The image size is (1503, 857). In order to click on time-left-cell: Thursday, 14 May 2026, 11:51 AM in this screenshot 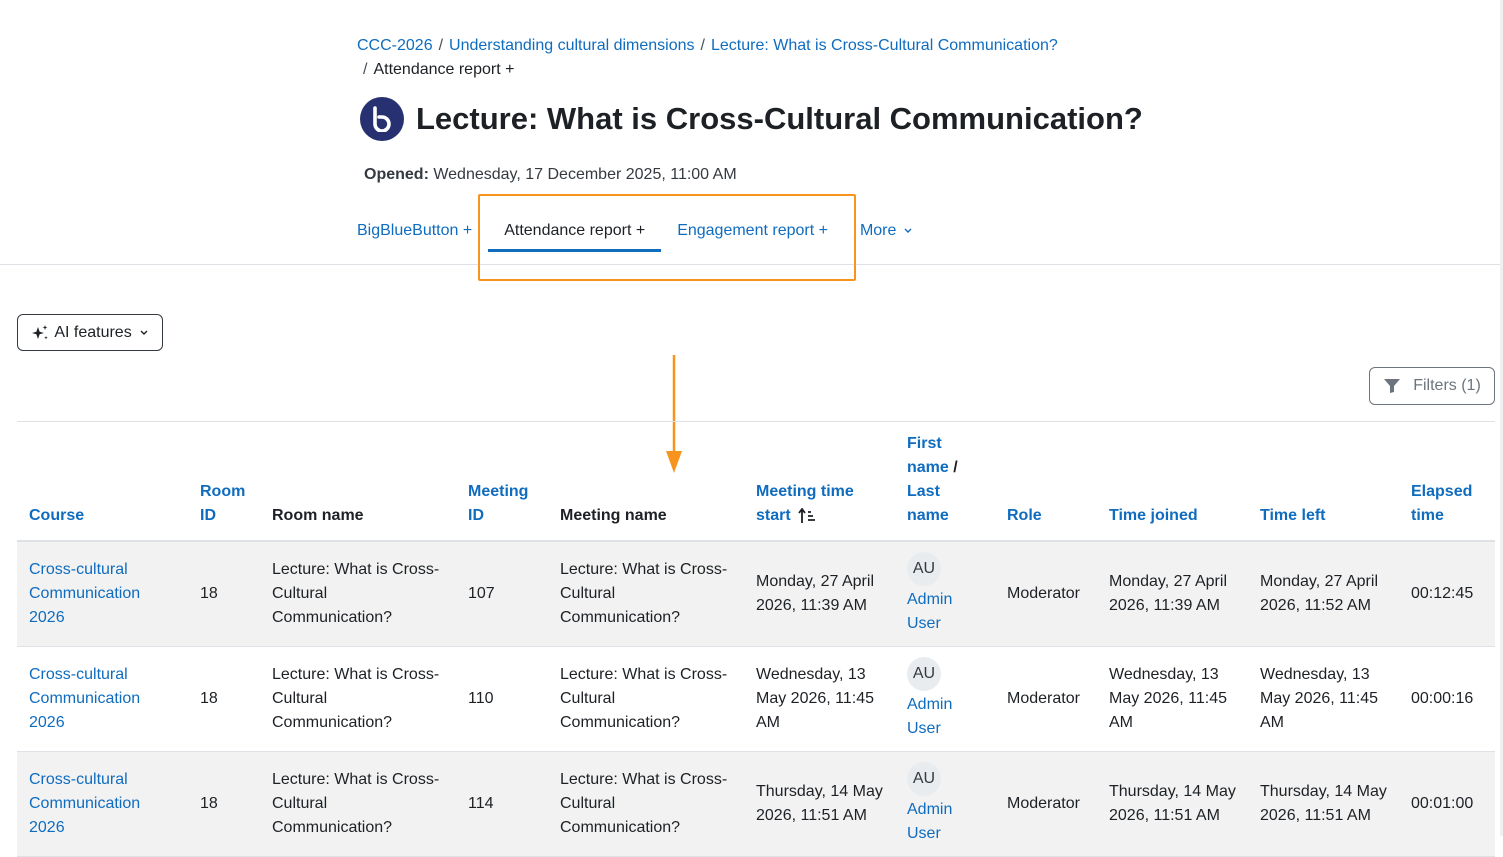, I will do `click(1323, 804)`.